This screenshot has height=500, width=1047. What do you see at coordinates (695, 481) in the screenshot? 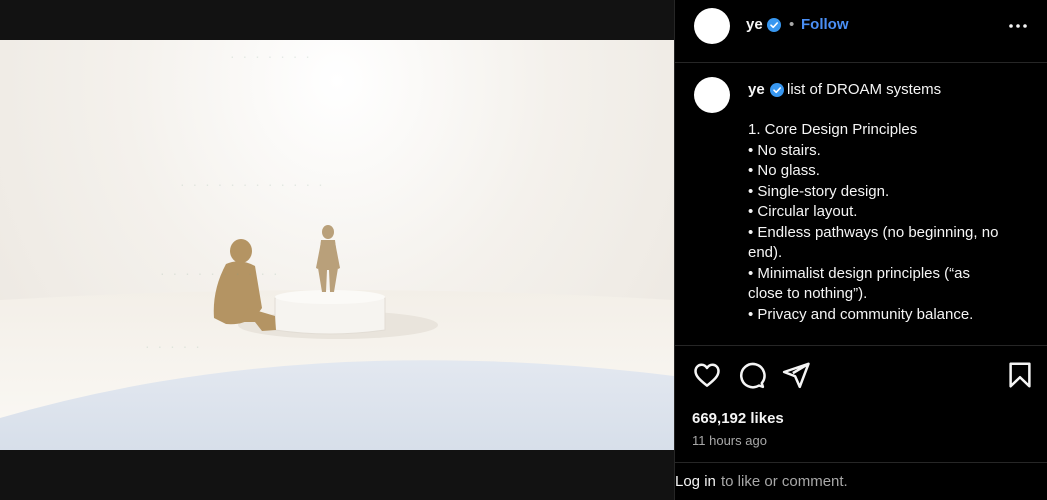
I see `login-link: Log in` at bounding box center [695, 481].